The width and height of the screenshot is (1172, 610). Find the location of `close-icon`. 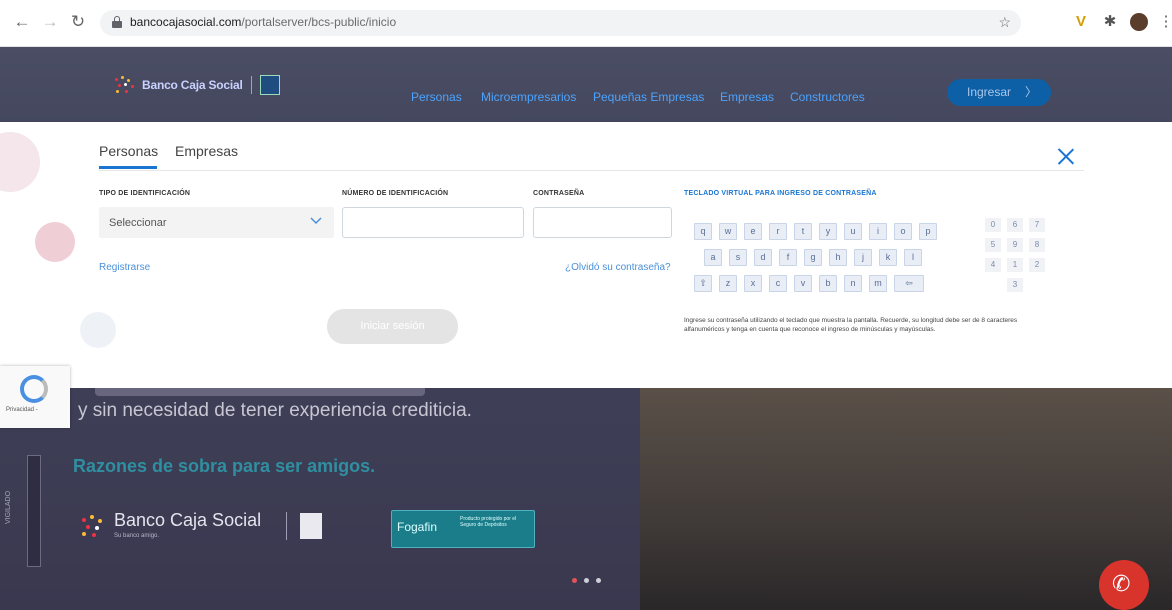

close-icon is located at coordinates (1066, 156).